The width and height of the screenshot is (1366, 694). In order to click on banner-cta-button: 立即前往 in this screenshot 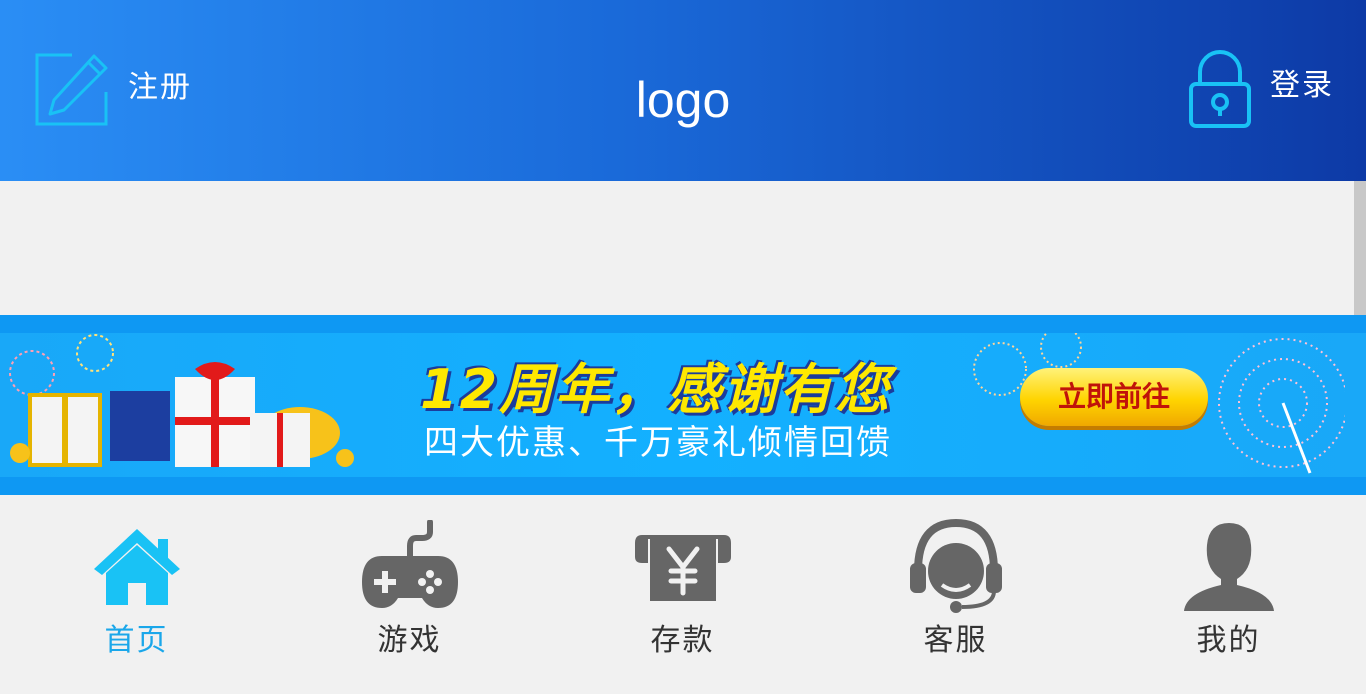, I will do `click(1114, 397)`.